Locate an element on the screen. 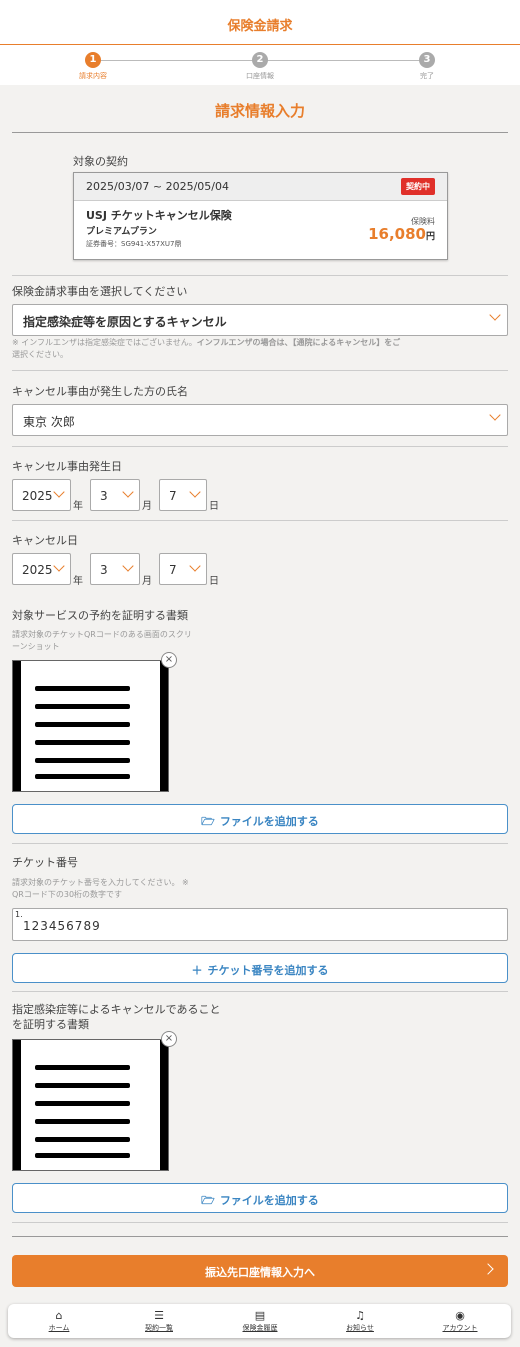  contract-name: USJ チケットキャンセル保険 is located at coordinates (159, 215).